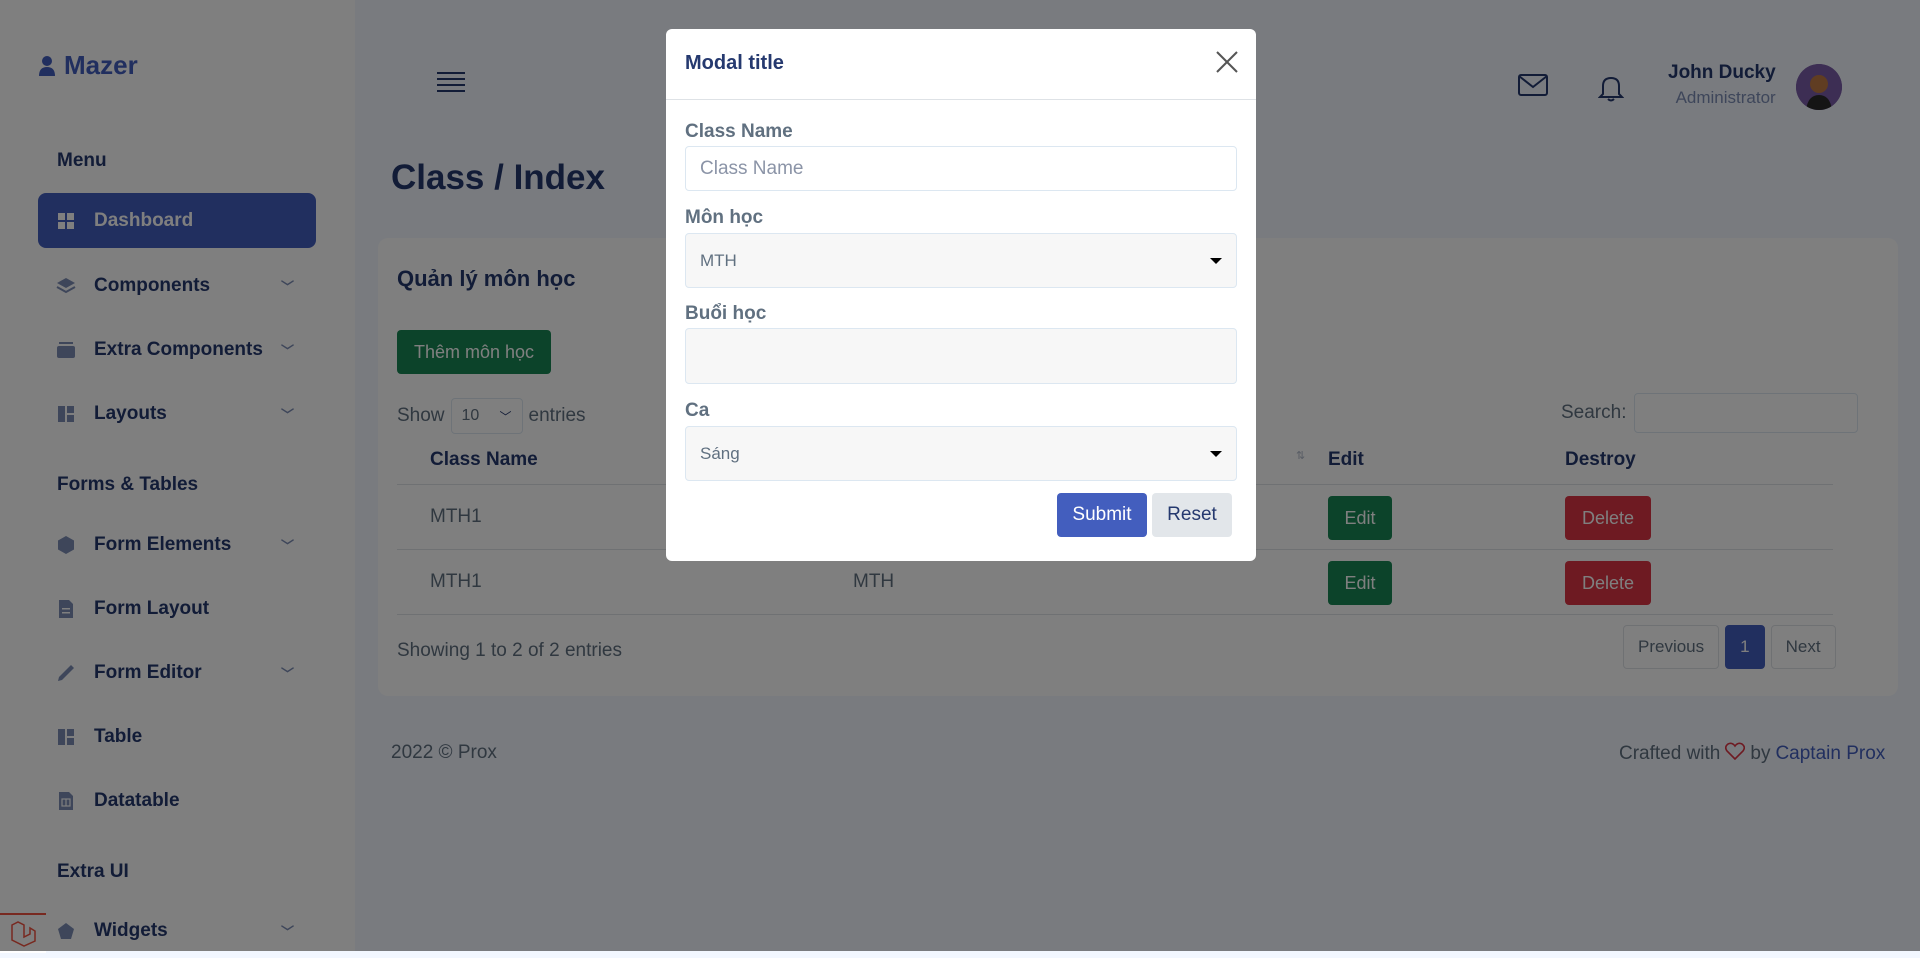  I want to click on session-input, so click(961, 356).